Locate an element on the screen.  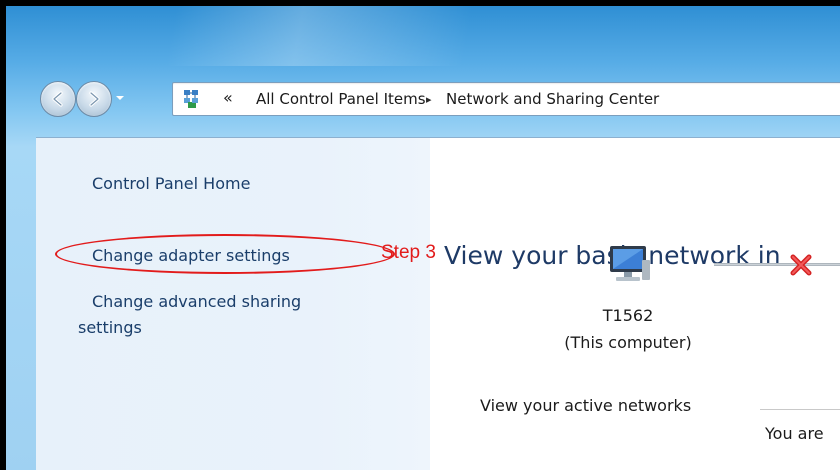
chevron-down-icon is located at coordinates (120, 98).